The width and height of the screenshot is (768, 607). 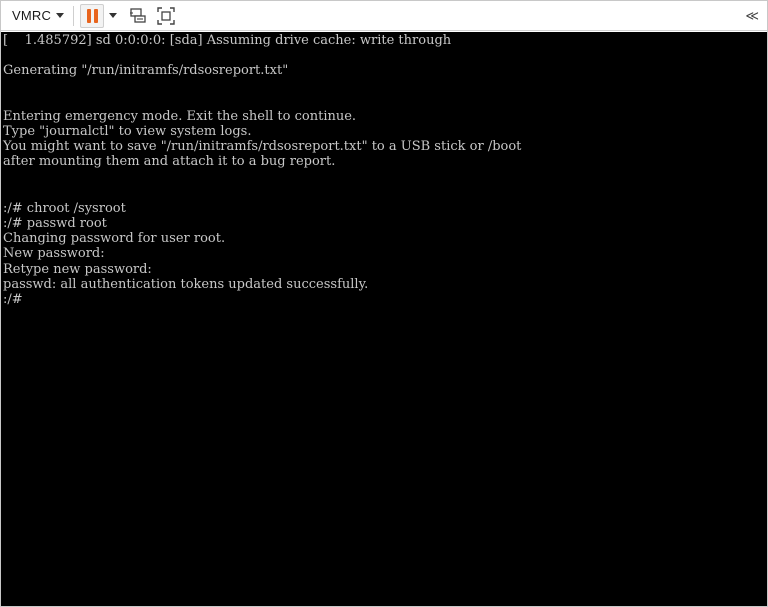 I want to click on toolbar: VMRC ≪, so click(x=384, y=16).